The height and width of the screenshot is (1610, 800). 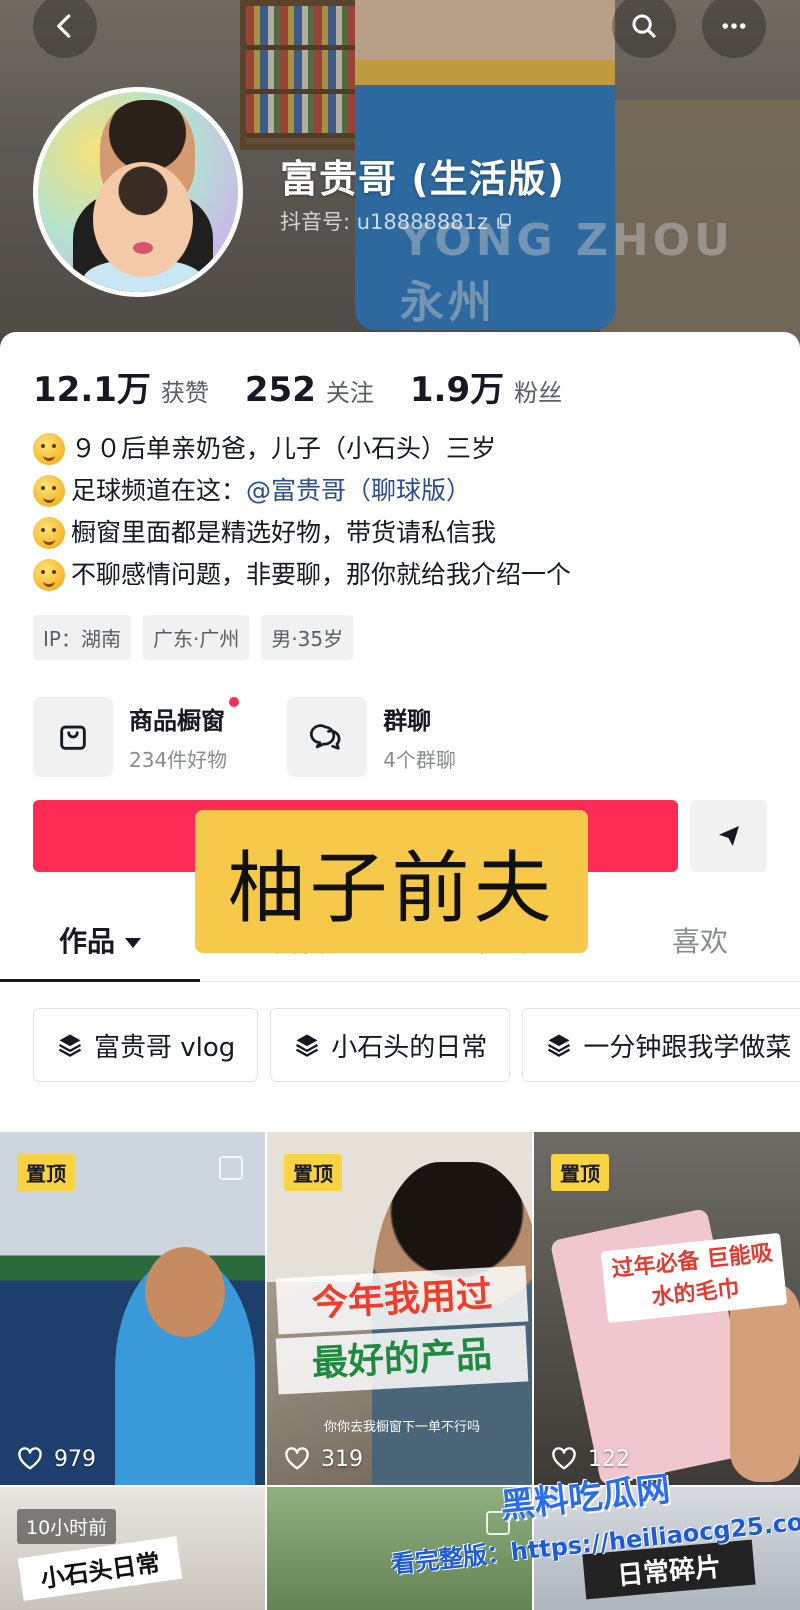 I want to click on video-thumbnail: 置顶 今年我用过 最好的产品 你你去我橱窗下一单不行吗 319, so click(x=399, y=1308).